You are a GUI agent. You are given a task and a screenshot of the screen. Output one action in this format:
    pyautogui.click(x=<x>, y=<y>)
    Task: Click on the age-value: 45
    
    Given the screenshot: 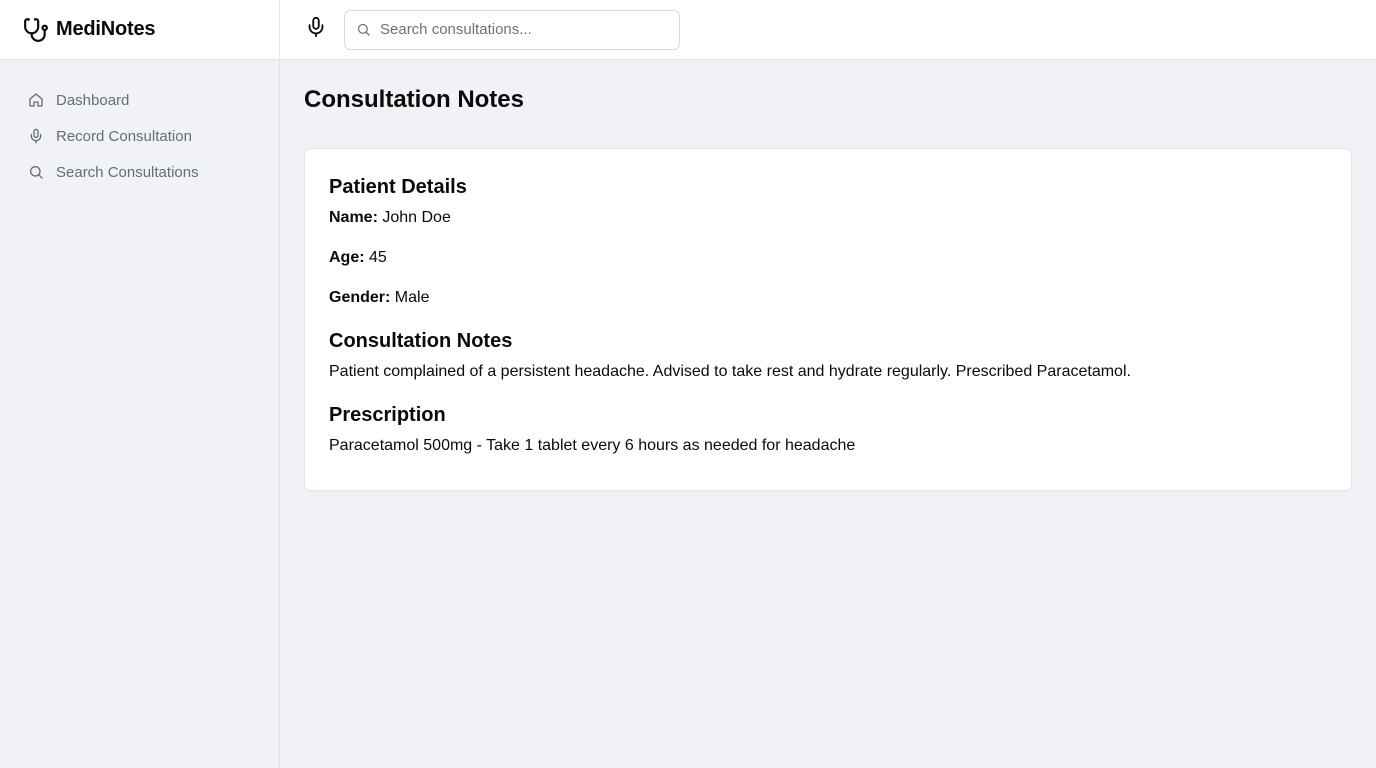 What is the action you would take?
    pyautogui.click(x=378, y=257)
    